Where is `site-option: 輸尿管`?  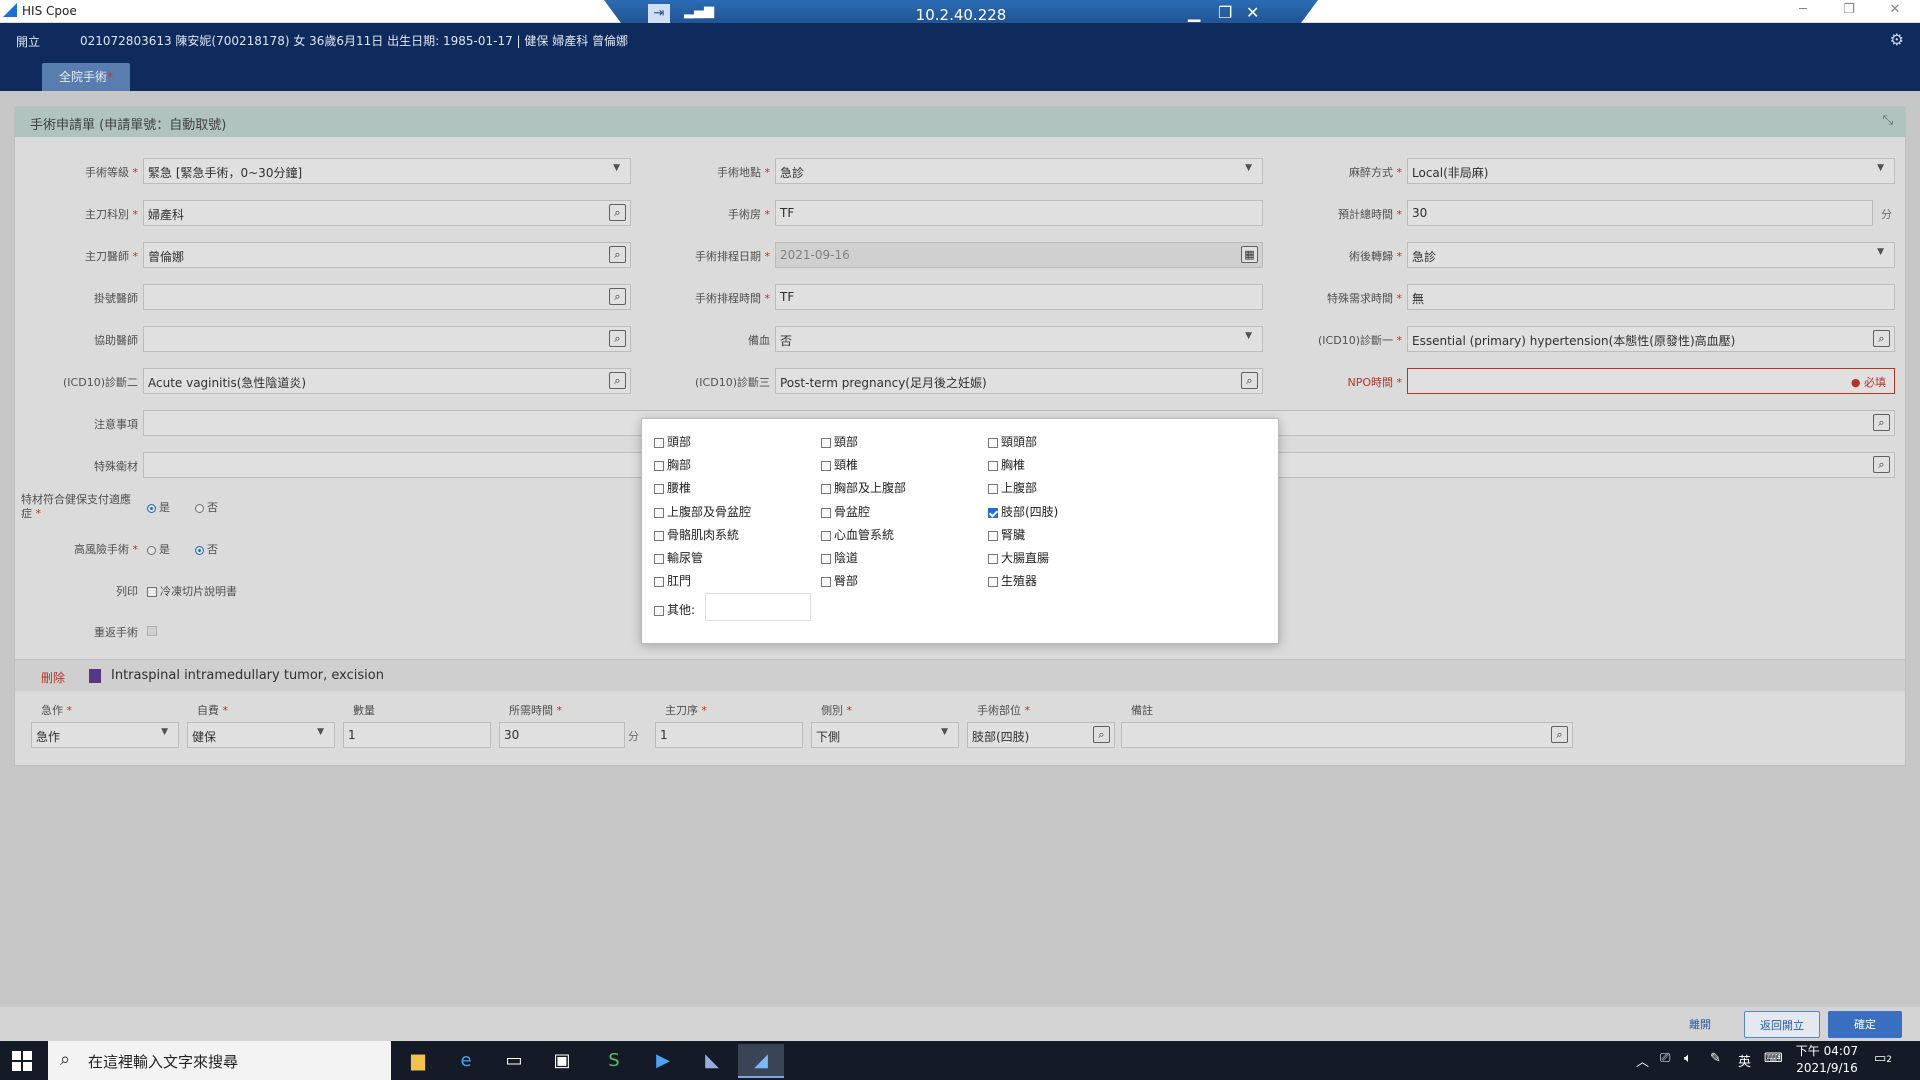 site-option: 輸尿管 is located at coordinates (678, 557).